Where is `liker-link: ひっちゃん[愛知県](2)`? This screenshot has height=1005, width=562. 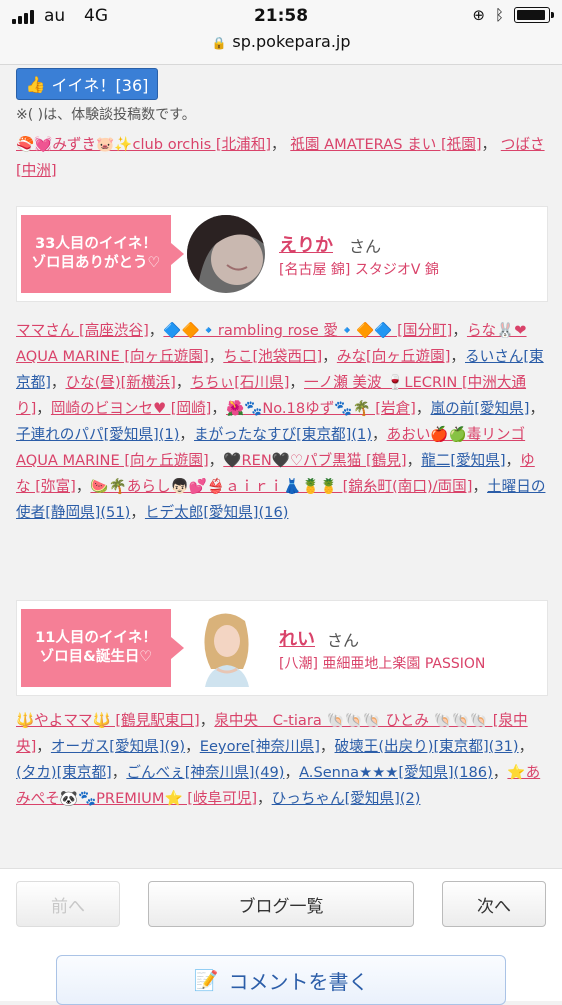
liker-link: ひっちゃん[愛知県](2) is located at coordinates (346, 798).